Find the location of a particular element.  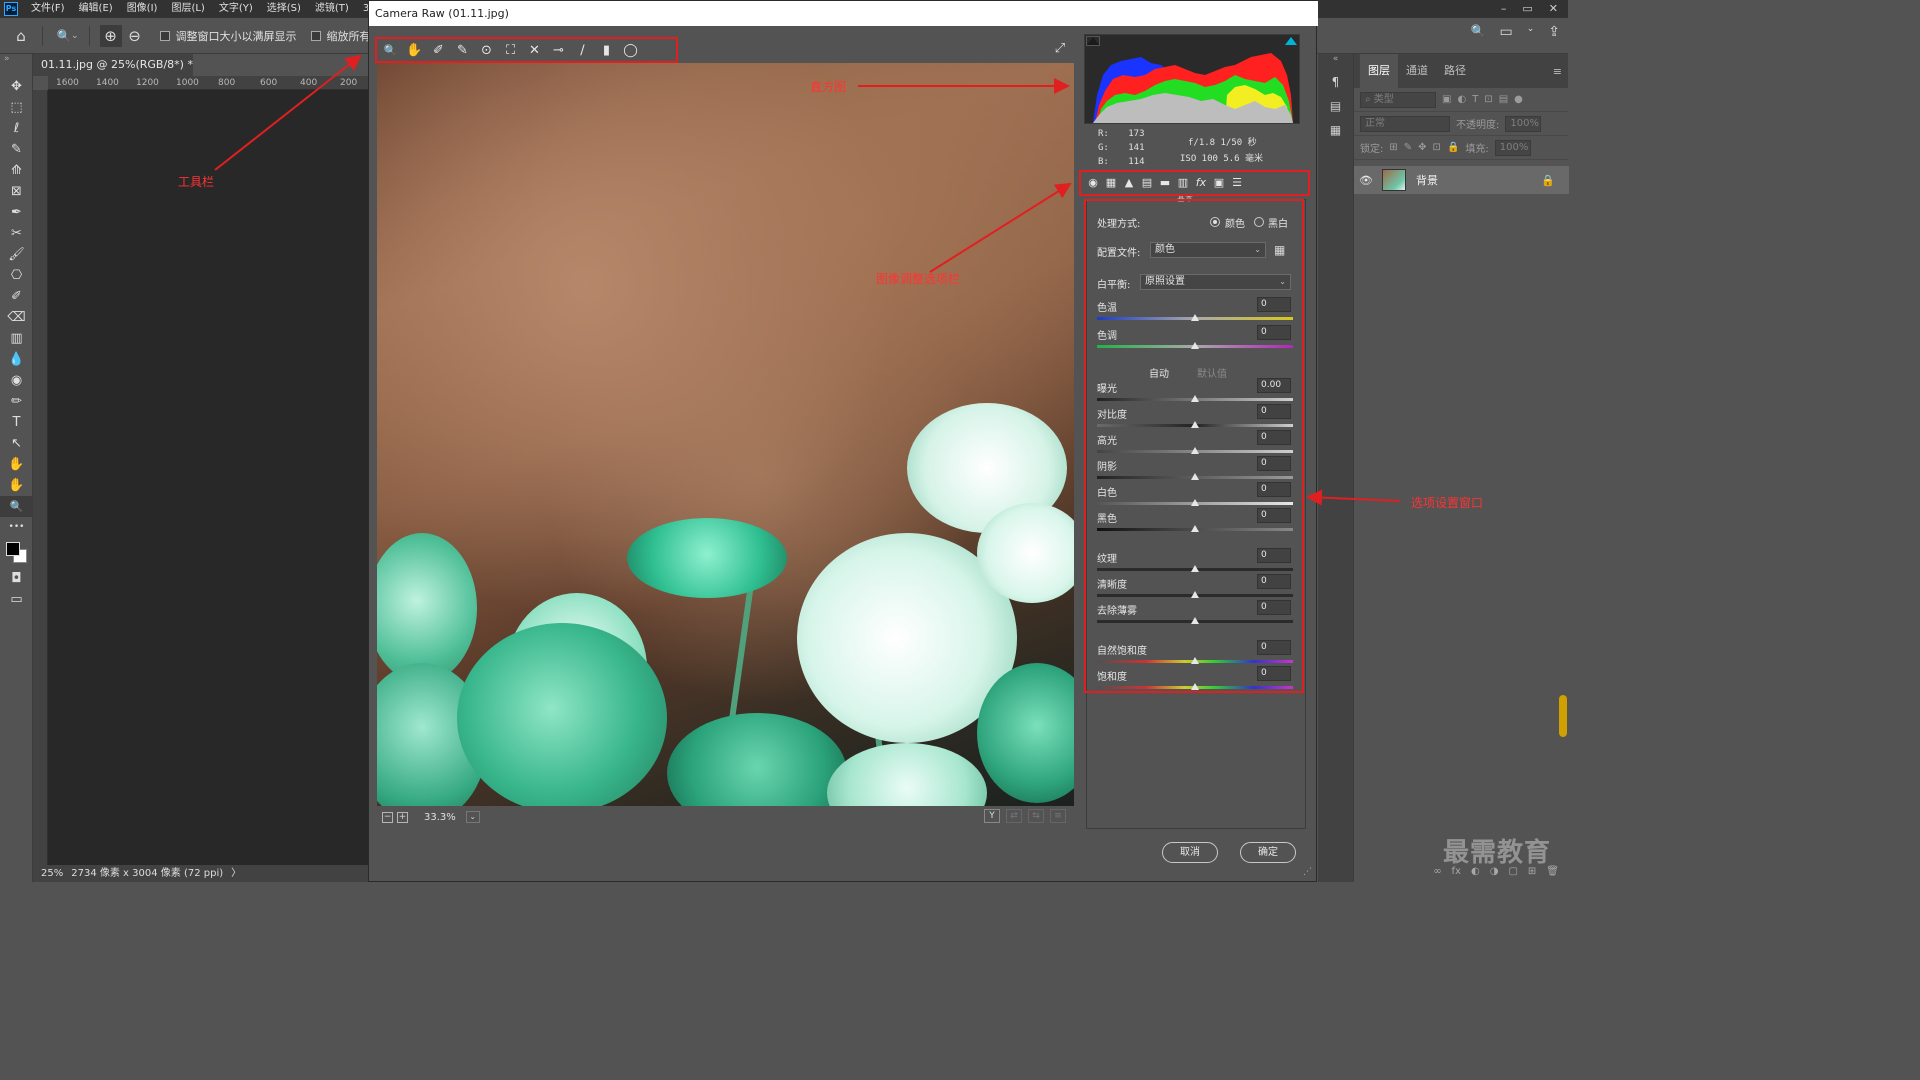

layer-item-background: 👁 背景 🔒 is located at coordinates (1461, 180).